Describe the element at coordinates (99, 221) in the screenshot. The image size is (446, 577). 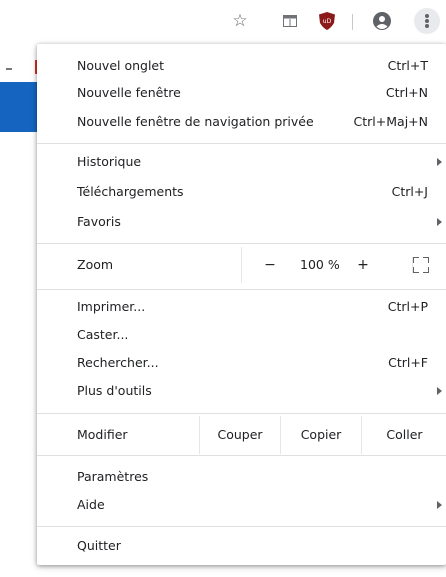
I see `menu-item-label: Favoris` at that location.